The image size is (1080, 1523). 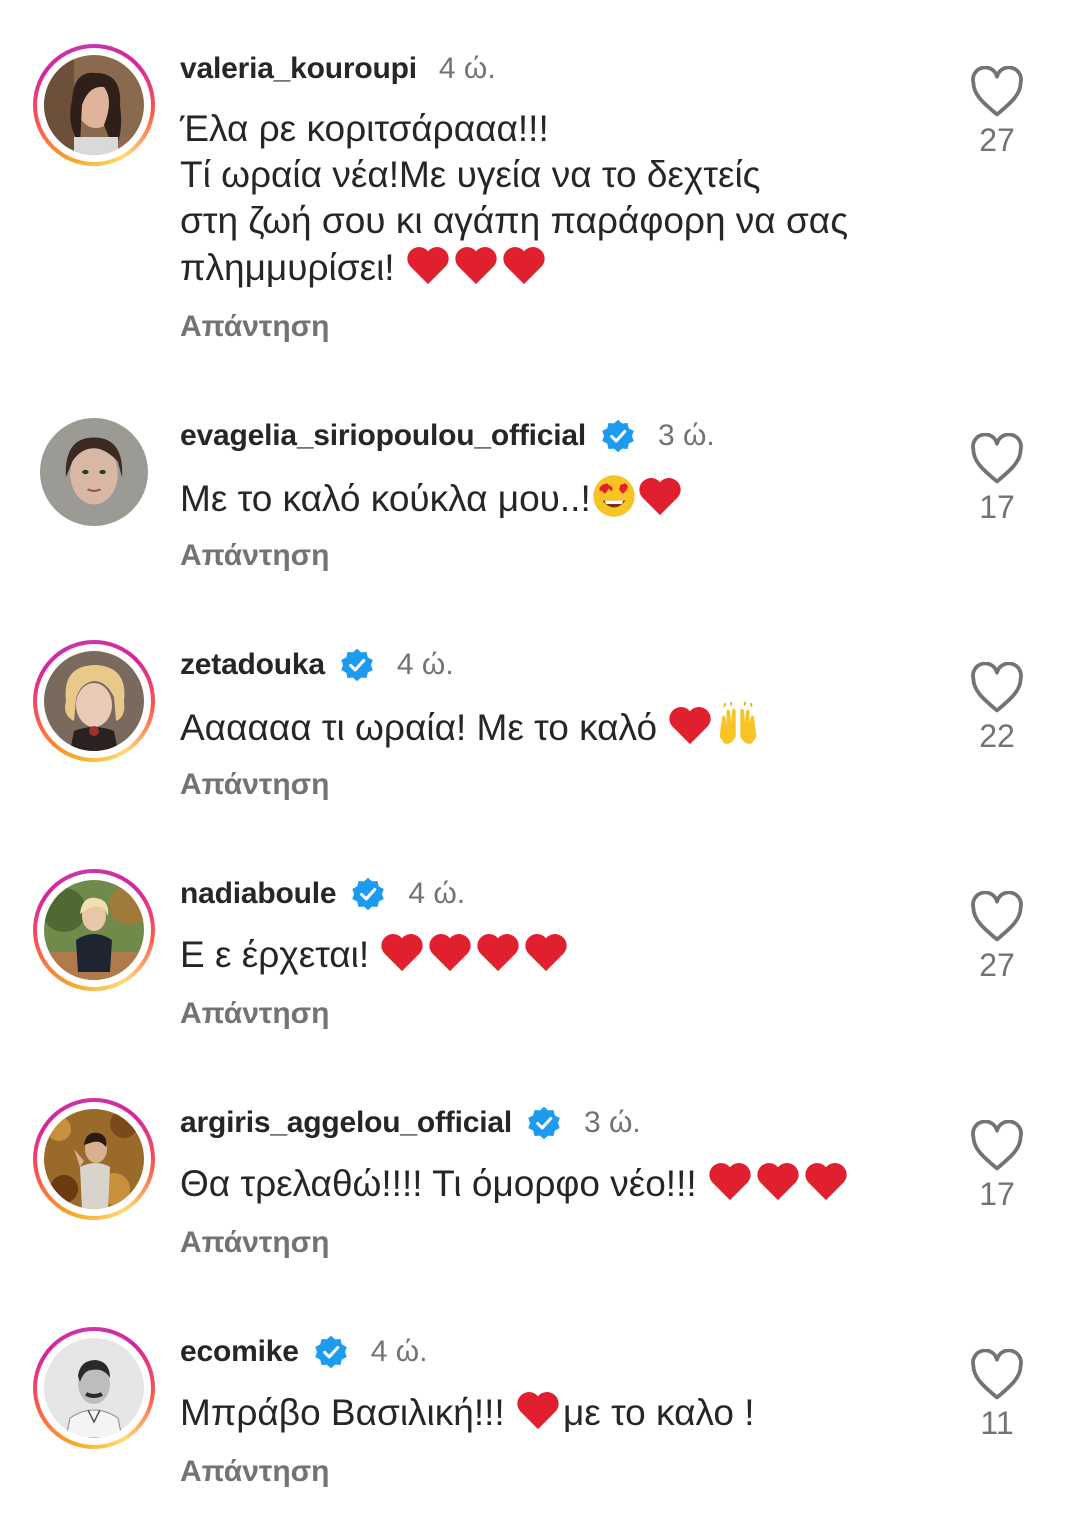 I want to click on avatar-container, so click(x=94, y=472).